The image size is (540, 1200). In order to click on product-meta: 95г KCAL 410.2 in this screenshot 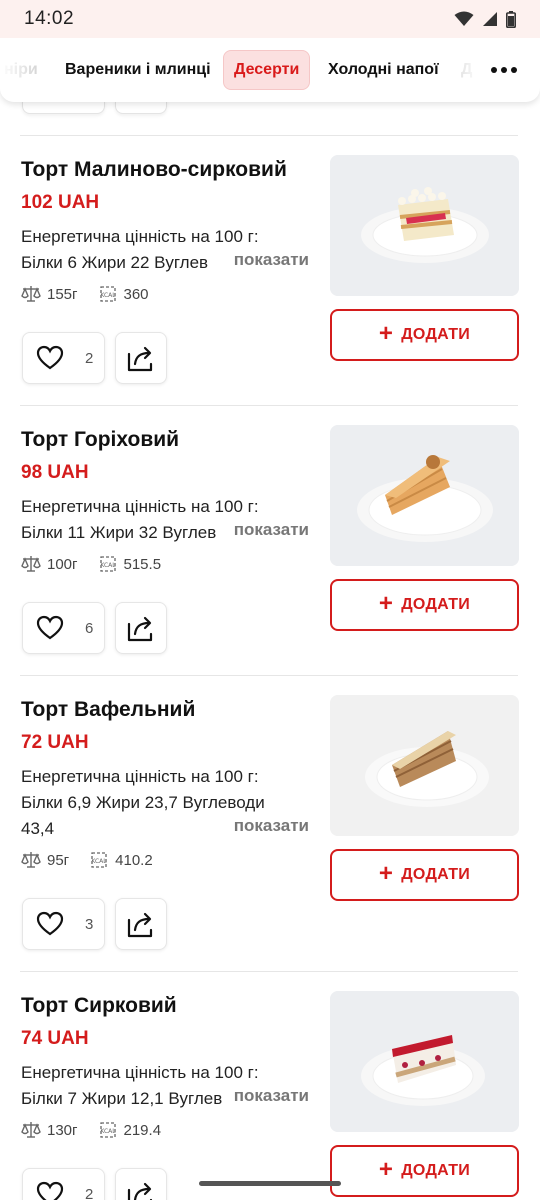, I will do `click(87, 860)`.